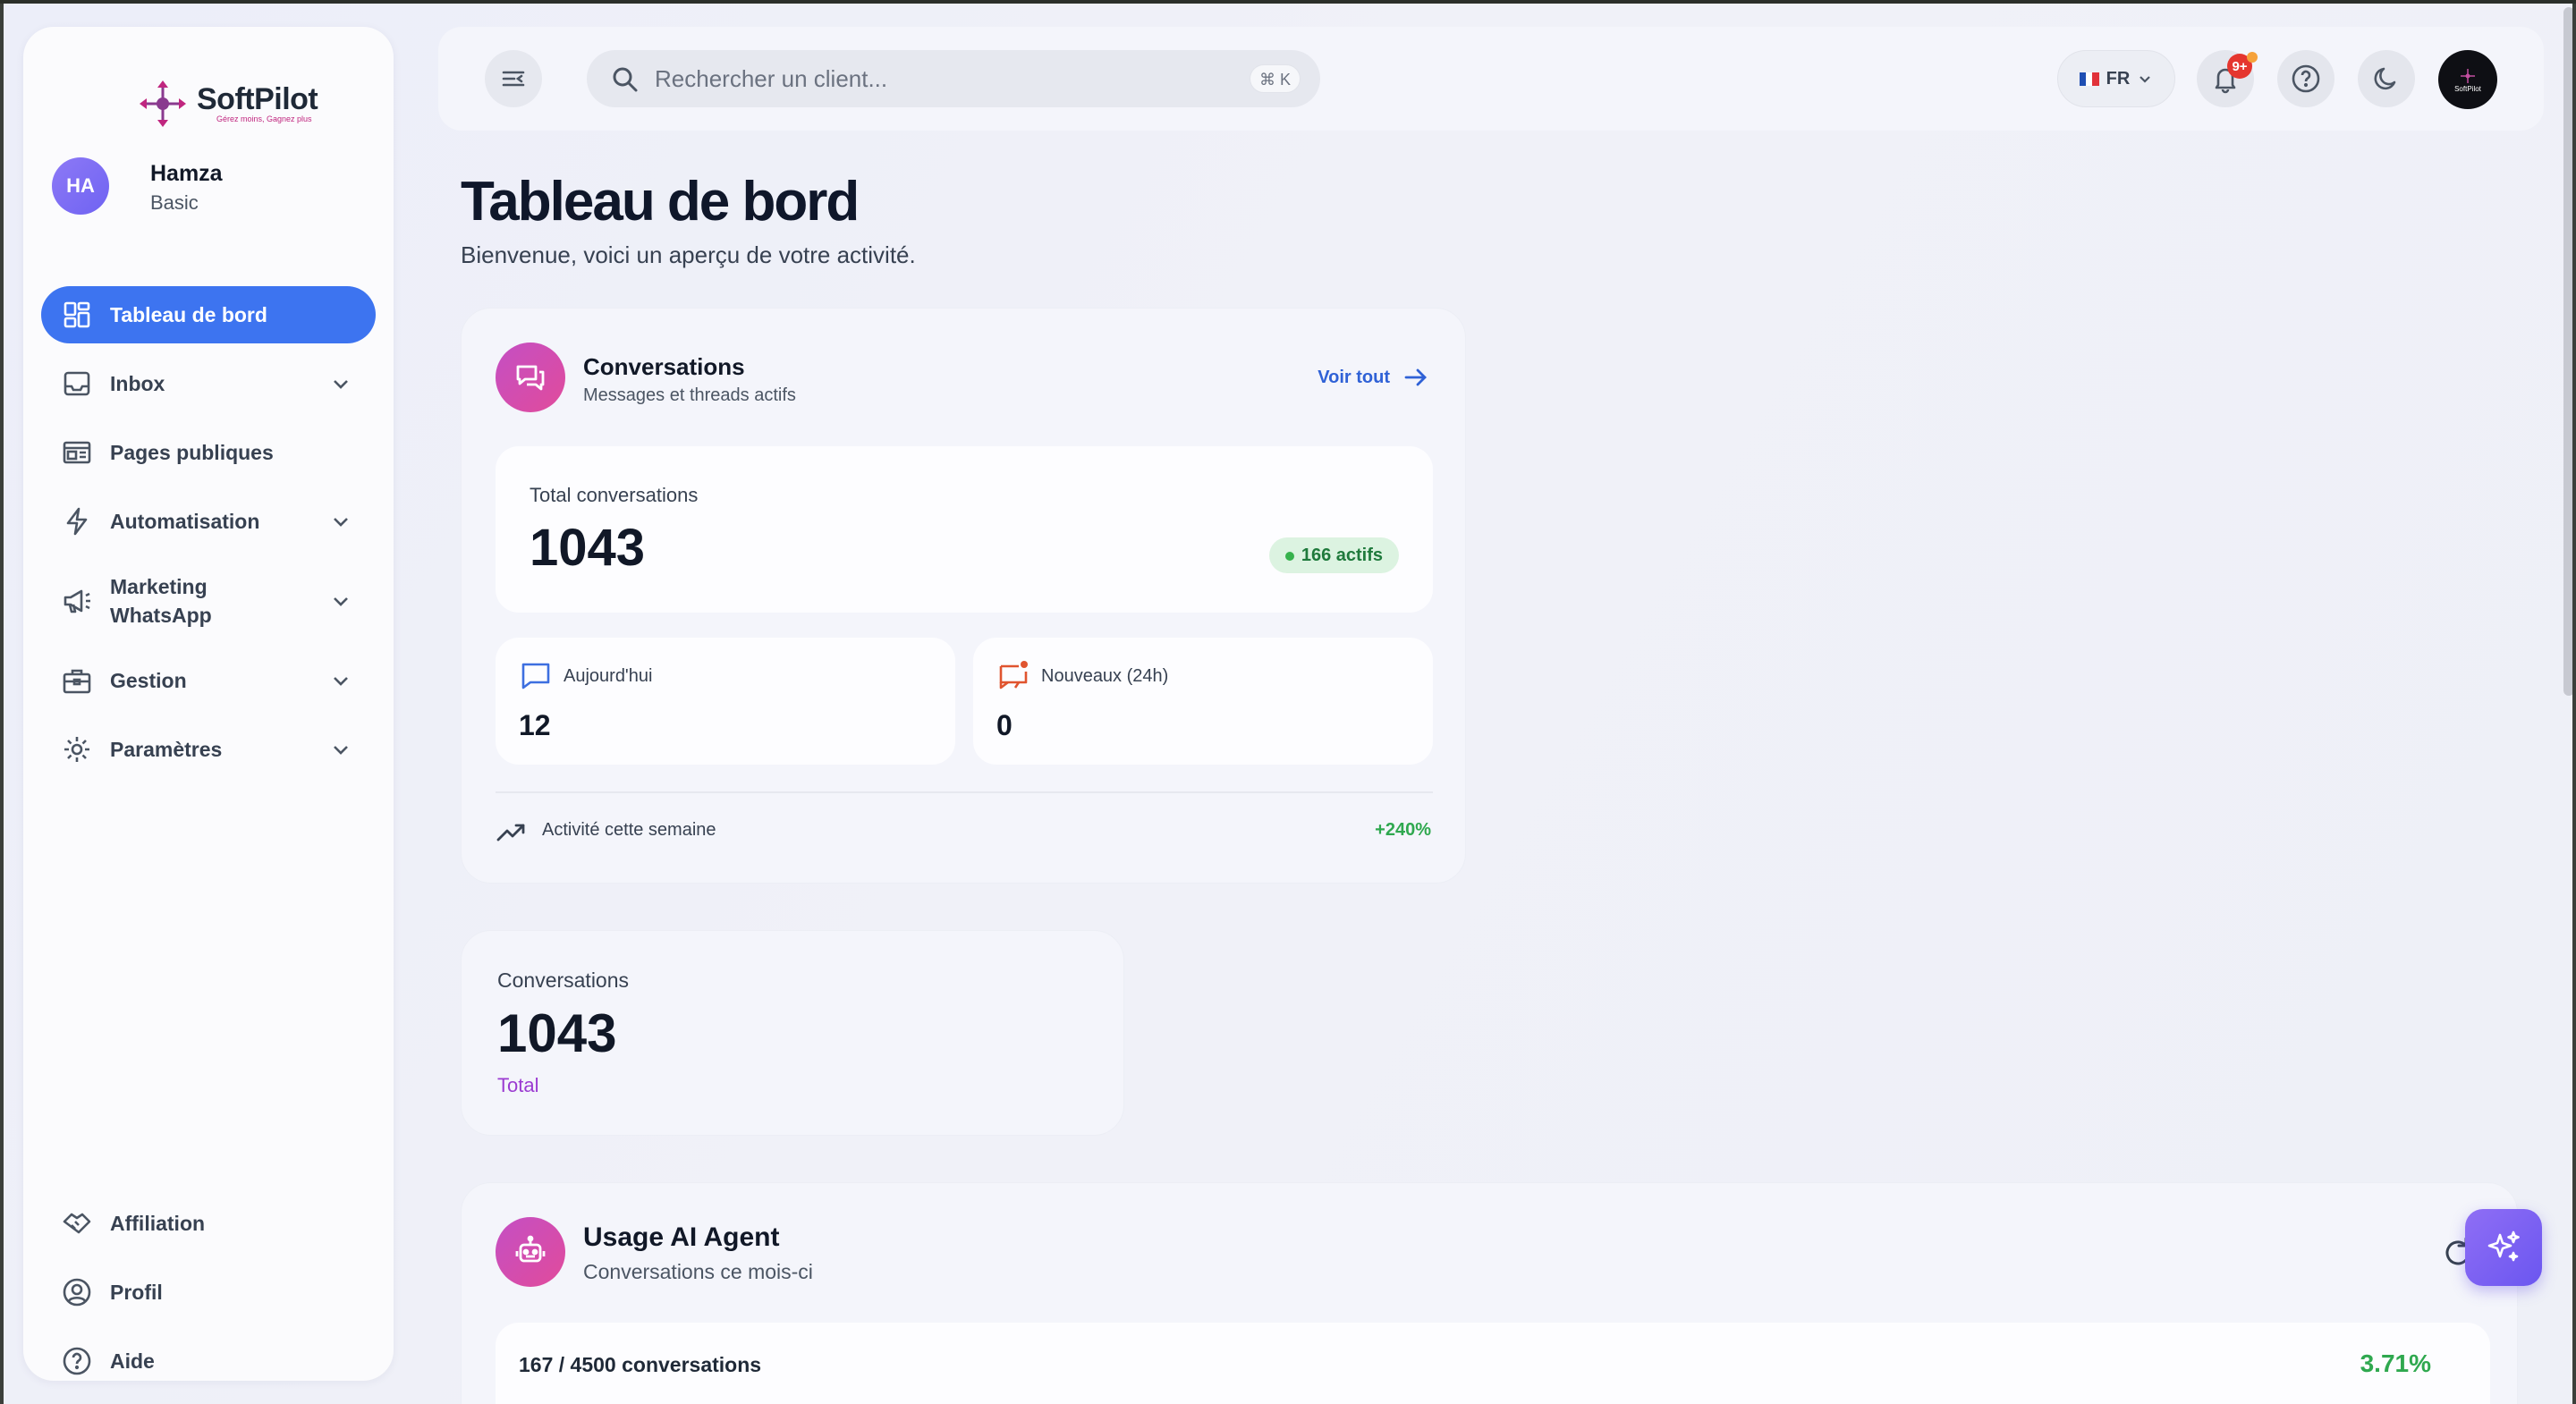 The width and height of the screenshot is (2576, 1404). What do you see at coordinates (1275, 79) in the screenshot?
I see `search-shortcut-hint: ⌘ K` at bounding box center [1275, 79].